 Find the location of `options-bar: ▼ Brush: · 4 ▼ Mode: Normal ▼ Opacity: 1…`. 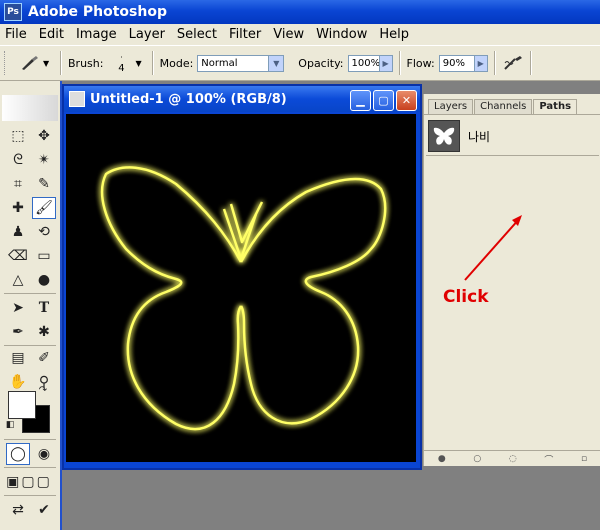

options-bar: ▼ Brush: · 4 ▼ Mode: Normal ▼ Opacity: 1… is located at coordinates (300, 63).